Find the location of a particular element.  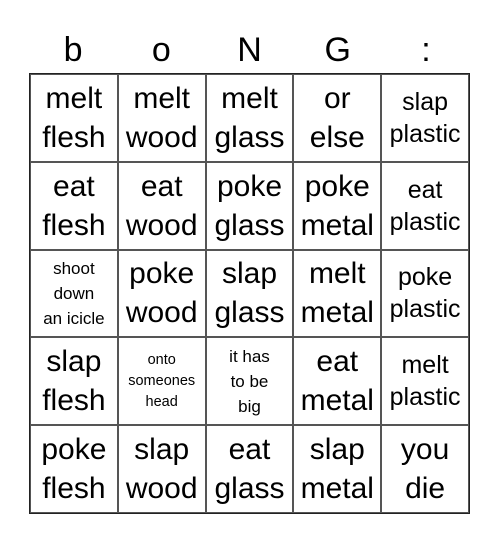

bingo-cell: melt glass is located at coordinates (249, 118).